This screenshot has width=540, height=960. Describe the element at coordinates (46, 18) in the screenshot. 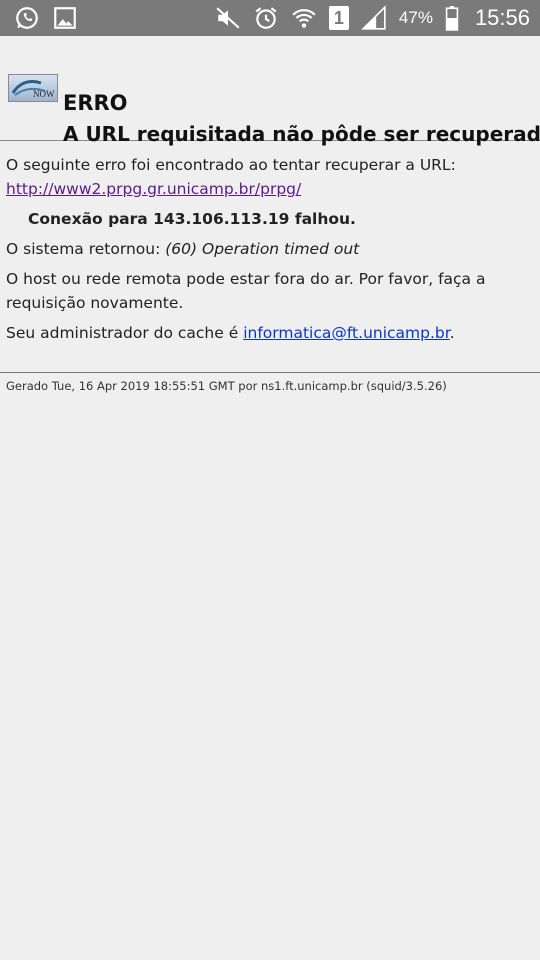

I see `status-bar-left` at that location.